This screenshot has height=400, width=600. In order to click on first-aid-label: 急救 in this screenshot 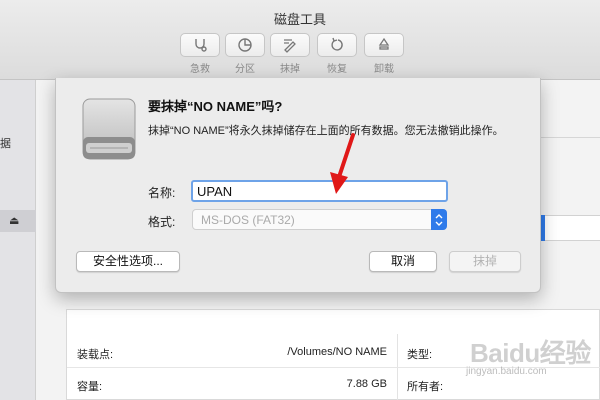, I will do `click(200, 69)`.